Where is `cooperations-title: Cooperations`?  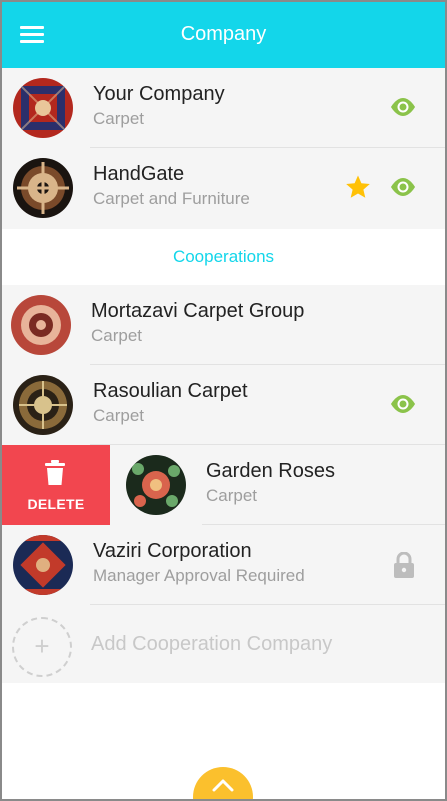
cooperations-title: Cooperations is located at coordinates (223, 256).